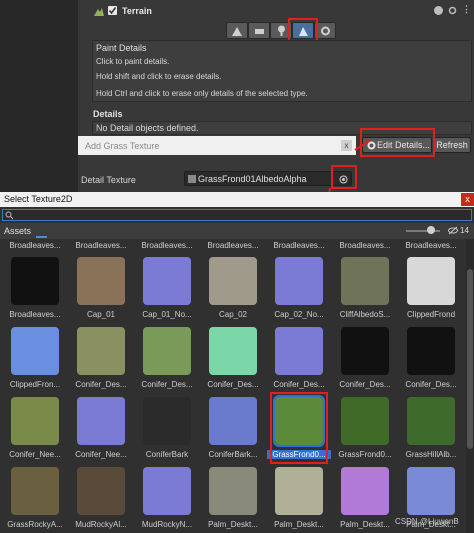 This screenshot has width=474, height=533. I want to click on asset-item: ClippedFrond, so click(431, 291).